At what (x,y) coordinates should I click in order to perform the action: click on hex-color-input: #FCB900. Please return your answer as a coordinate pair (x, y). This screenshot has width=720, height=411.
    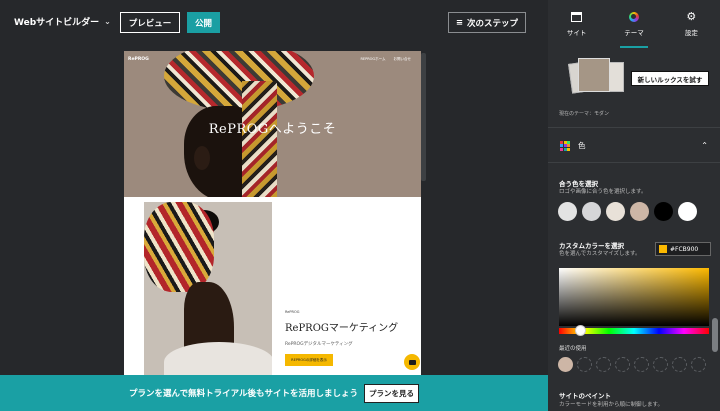
    Looking at the image, I should click on (683, 249).